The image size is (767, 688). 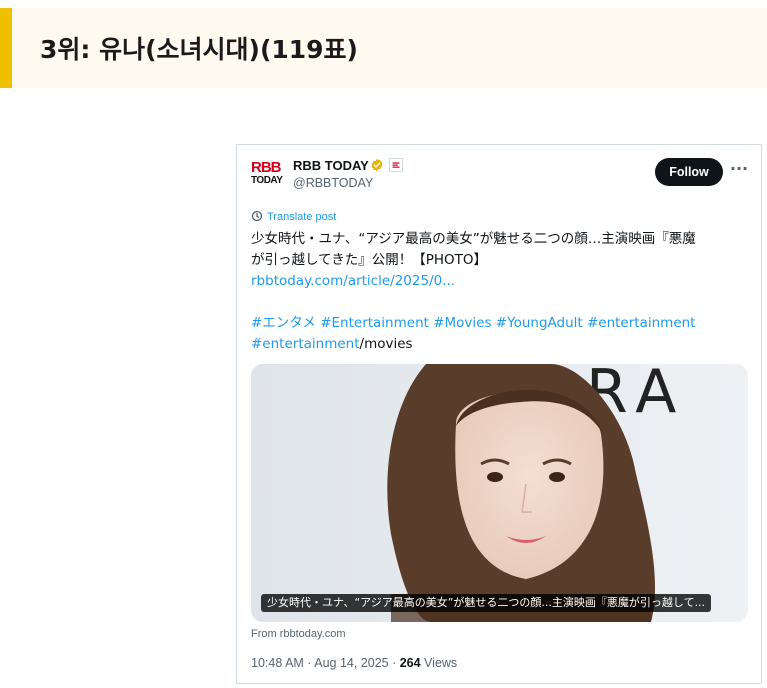 What do you see at coordinates (439, 663) in the screenshot?
I see `views-label: Views` at bounding box center [439, 663].